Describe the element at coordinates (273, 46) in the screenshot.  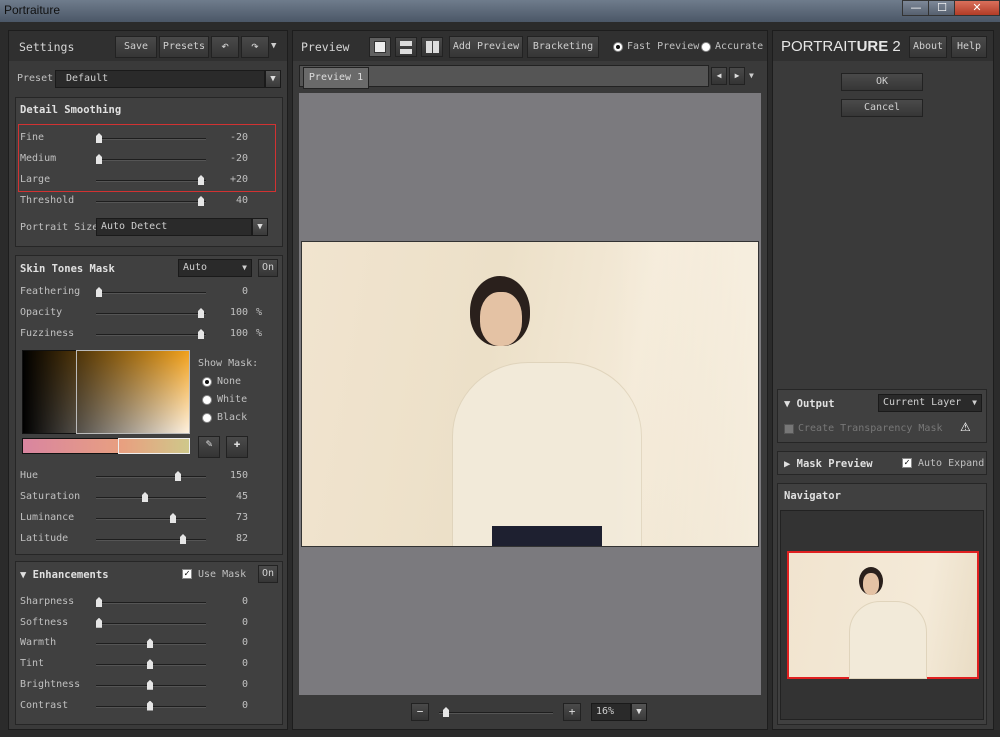
I see `settings-menu-icon: ▼` at that location.